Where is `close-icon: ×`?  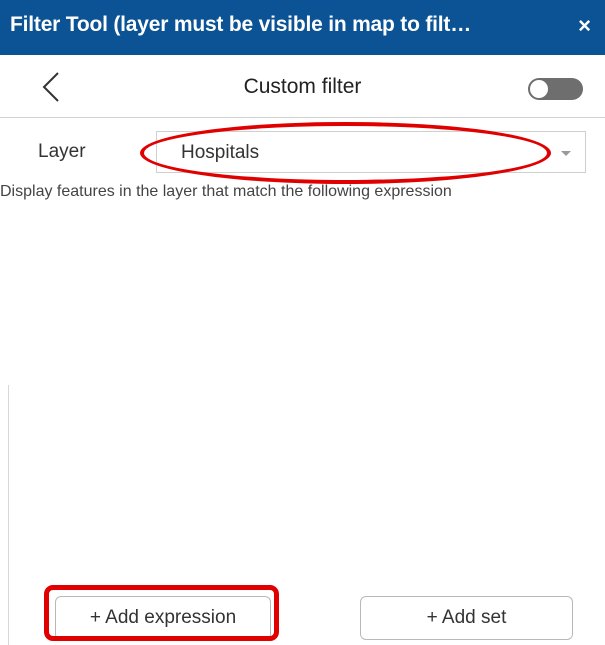
close-icon: × is located at coordinates (584, 26).